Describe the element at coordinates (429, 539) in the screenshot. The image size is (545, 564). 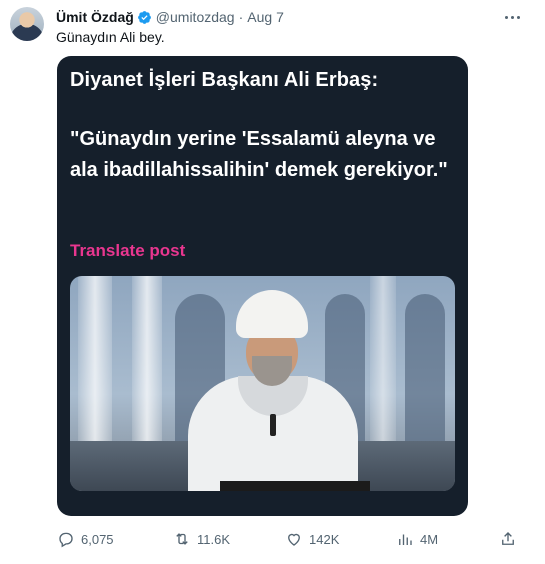
I see `views-count: 4M` at that location.